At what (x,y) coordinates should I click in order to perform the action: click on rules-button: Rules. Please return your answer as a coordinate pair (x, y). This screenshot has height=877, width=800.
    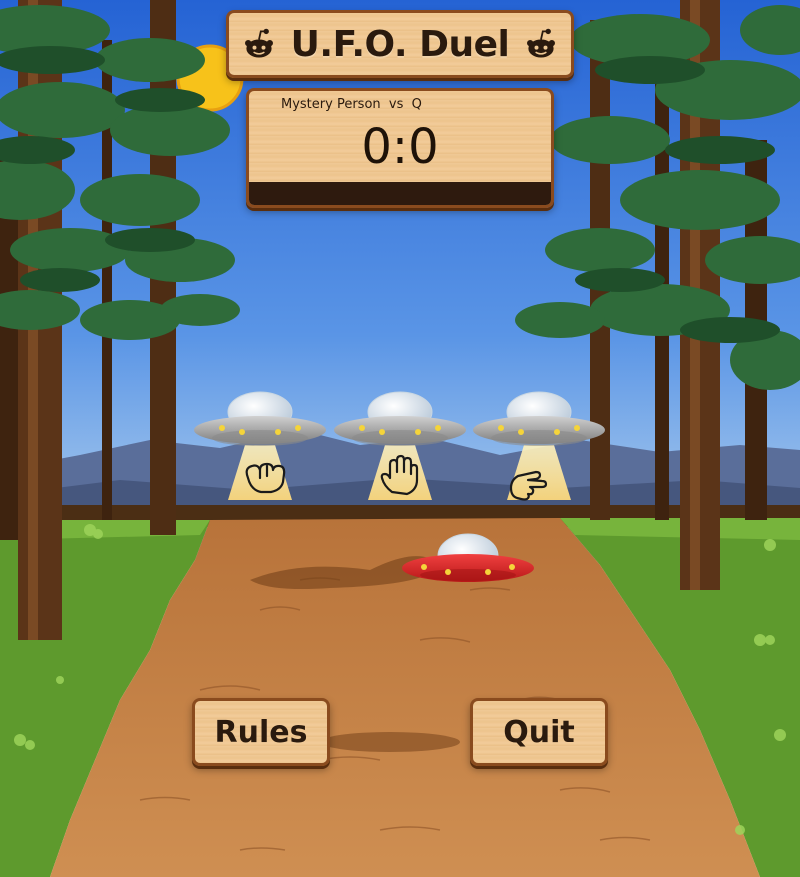
    Looking at the image, I should click on (261, 732).